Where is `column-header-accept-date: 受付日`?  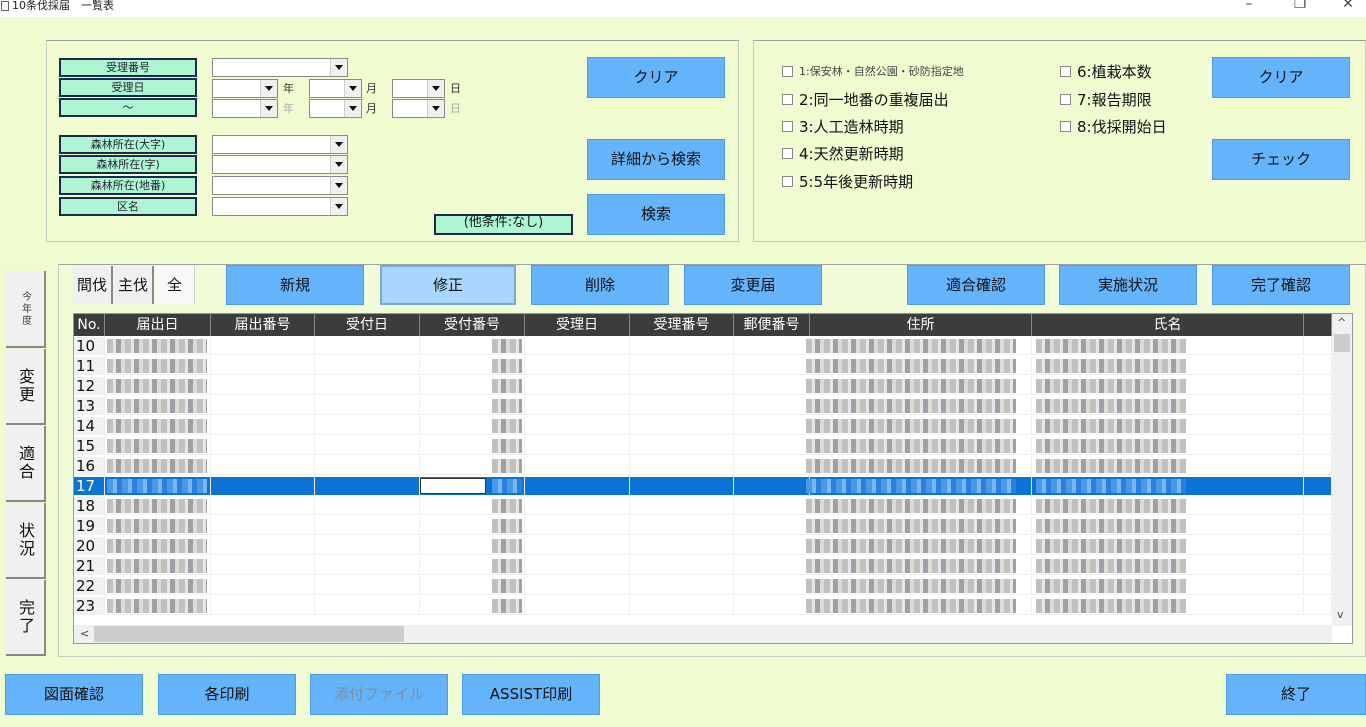 column-header-accept-date: 受付日 is located at coordinates (367, 325).